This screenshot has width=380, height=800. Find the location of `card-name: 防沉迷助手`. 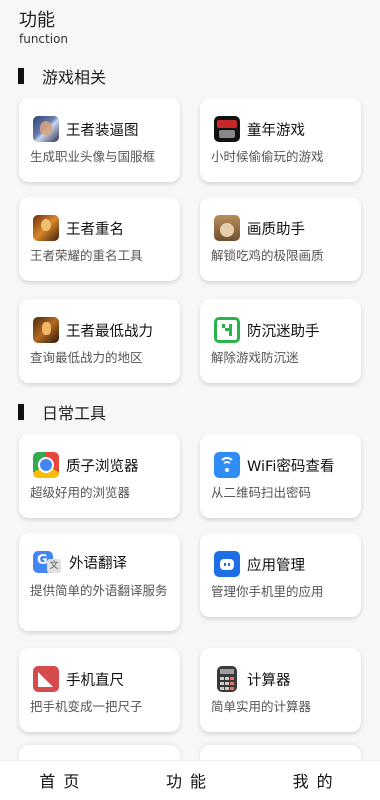

card-name: 防沉迷助手 is located at coordinates (283, 331).